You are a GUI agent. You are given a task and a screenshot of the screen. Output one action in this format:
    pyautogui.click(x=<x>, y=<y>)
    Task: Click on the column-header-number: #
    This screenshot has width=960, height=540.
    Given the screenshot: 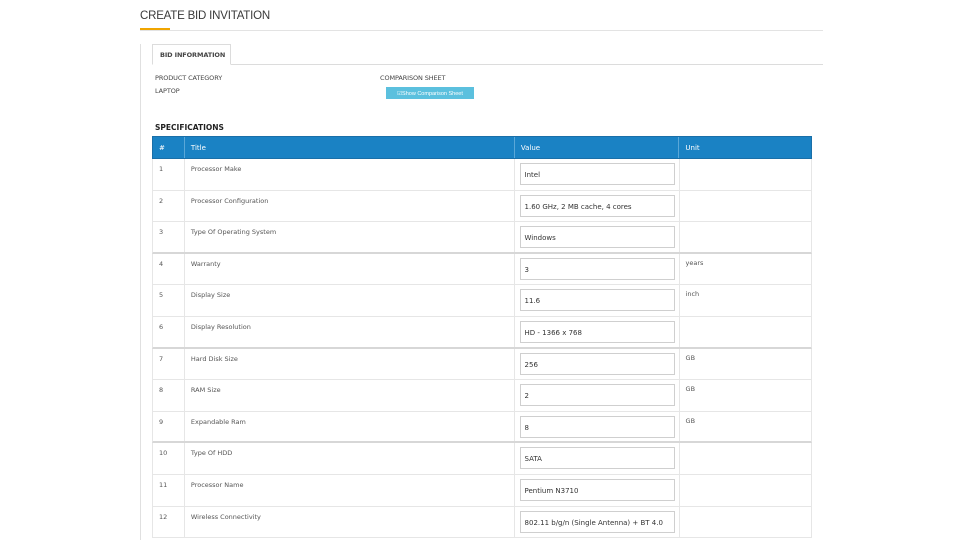 What is the action you would take?
    pyautogui.click(x=169, y=147)
    